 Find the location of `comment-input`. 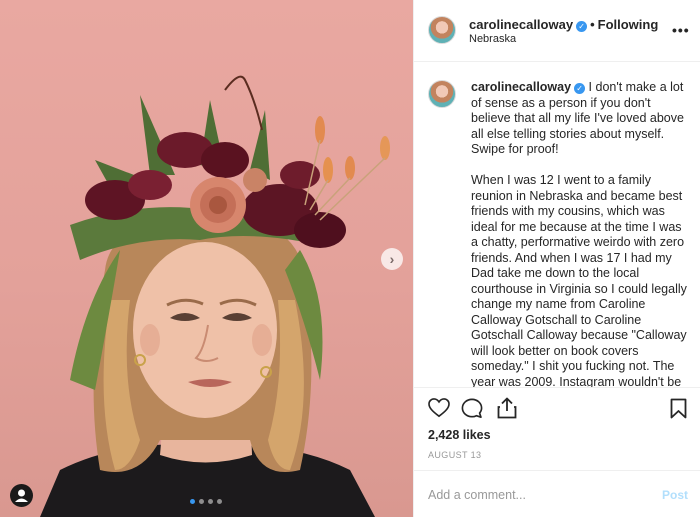

comment-input is located at coordinates (538, 495).